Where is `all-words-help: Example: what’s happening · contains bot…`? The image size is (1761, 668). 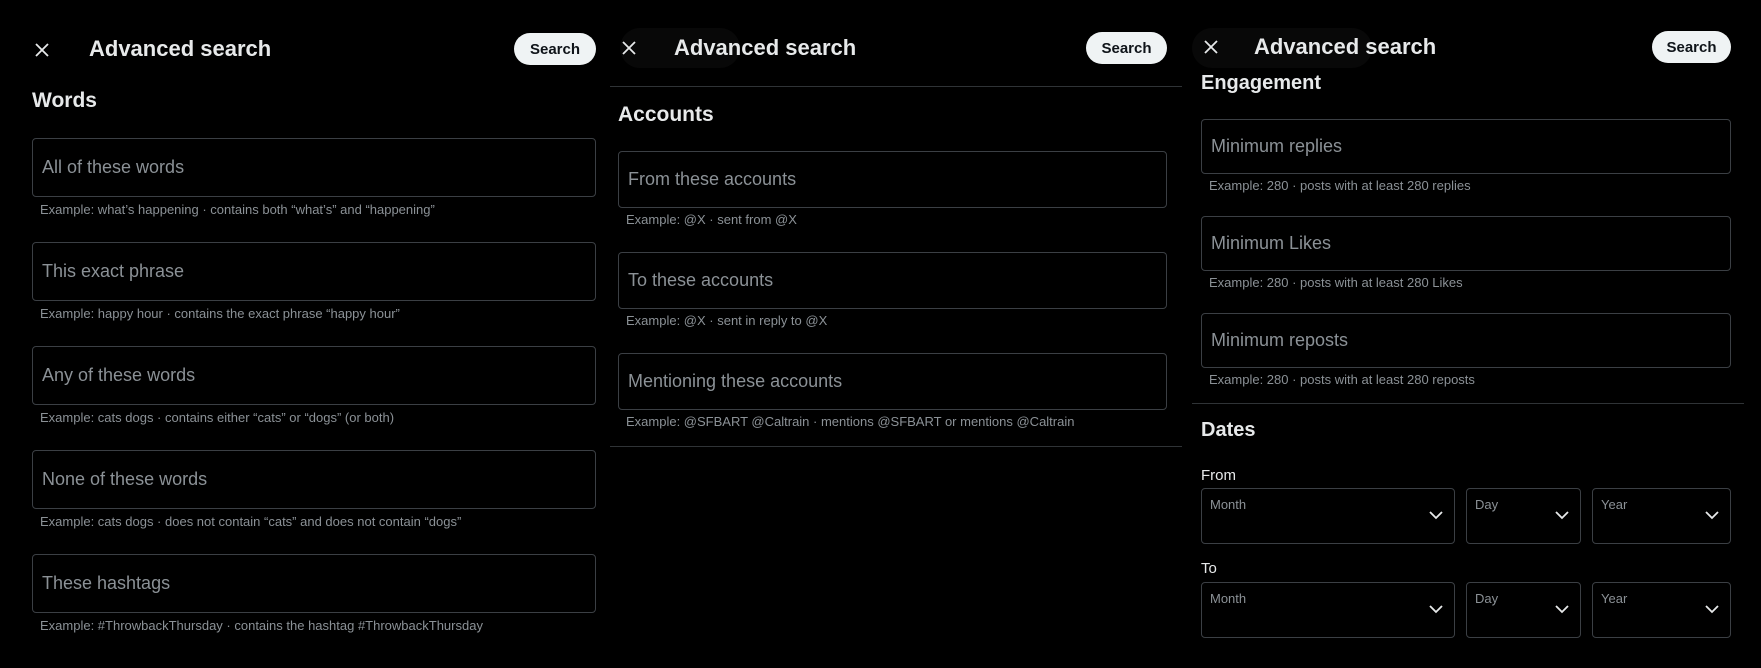 all-words-help: Example: what’s happening · contains bot… is located at coordinates (237, 209).